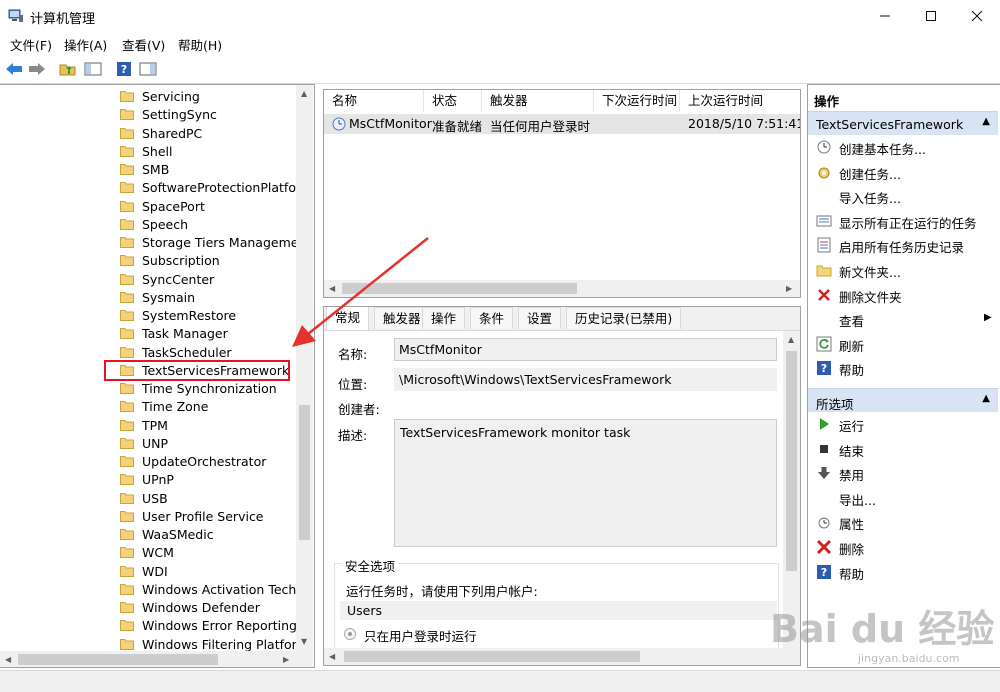  I want to click on scroll-down-icon: ▼, so click(304, 641).